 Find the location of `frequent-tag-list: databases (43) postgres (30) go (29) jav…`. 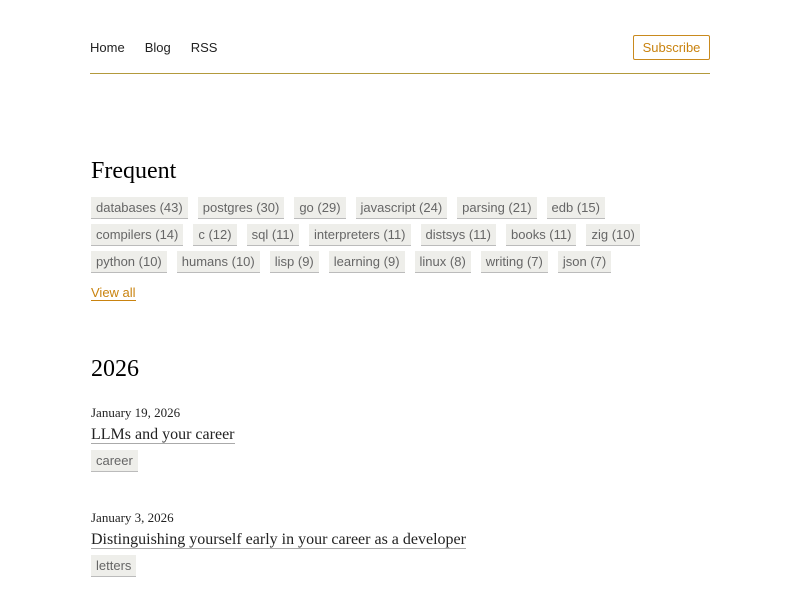

frequent-tag-list: databases (43) postgres (30) go (29) jav… is located at coordinates (365, 237).